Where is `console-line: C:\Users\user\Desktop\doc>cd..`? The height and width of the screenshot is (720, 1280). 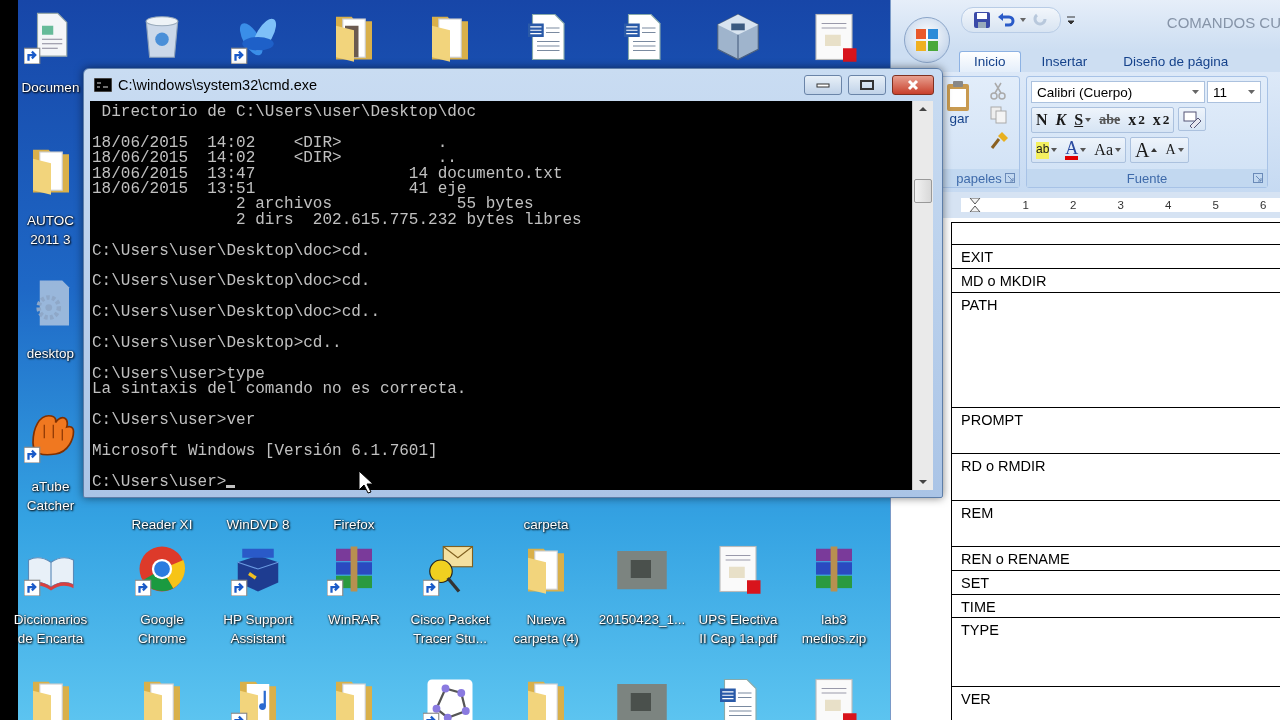 console-line: C:\Users\user\Desktop\doc>cd.. is located at coordinates (236, 313).